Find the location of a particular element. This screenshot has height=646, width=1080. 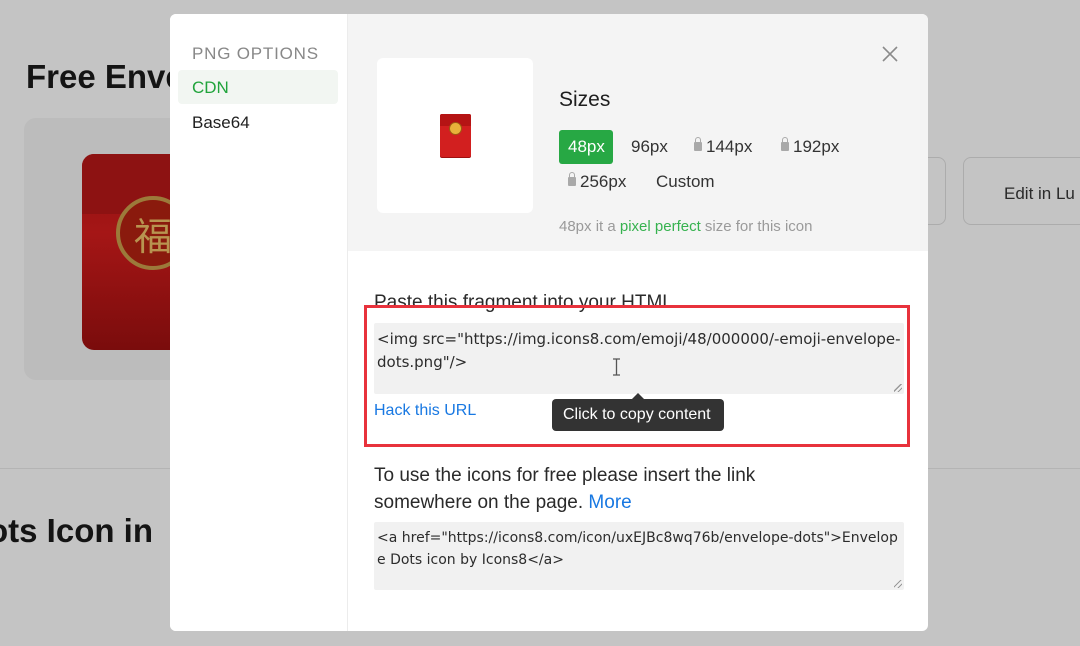

sidebar-item-base64: Base64 is located at coordinates (258, 122).